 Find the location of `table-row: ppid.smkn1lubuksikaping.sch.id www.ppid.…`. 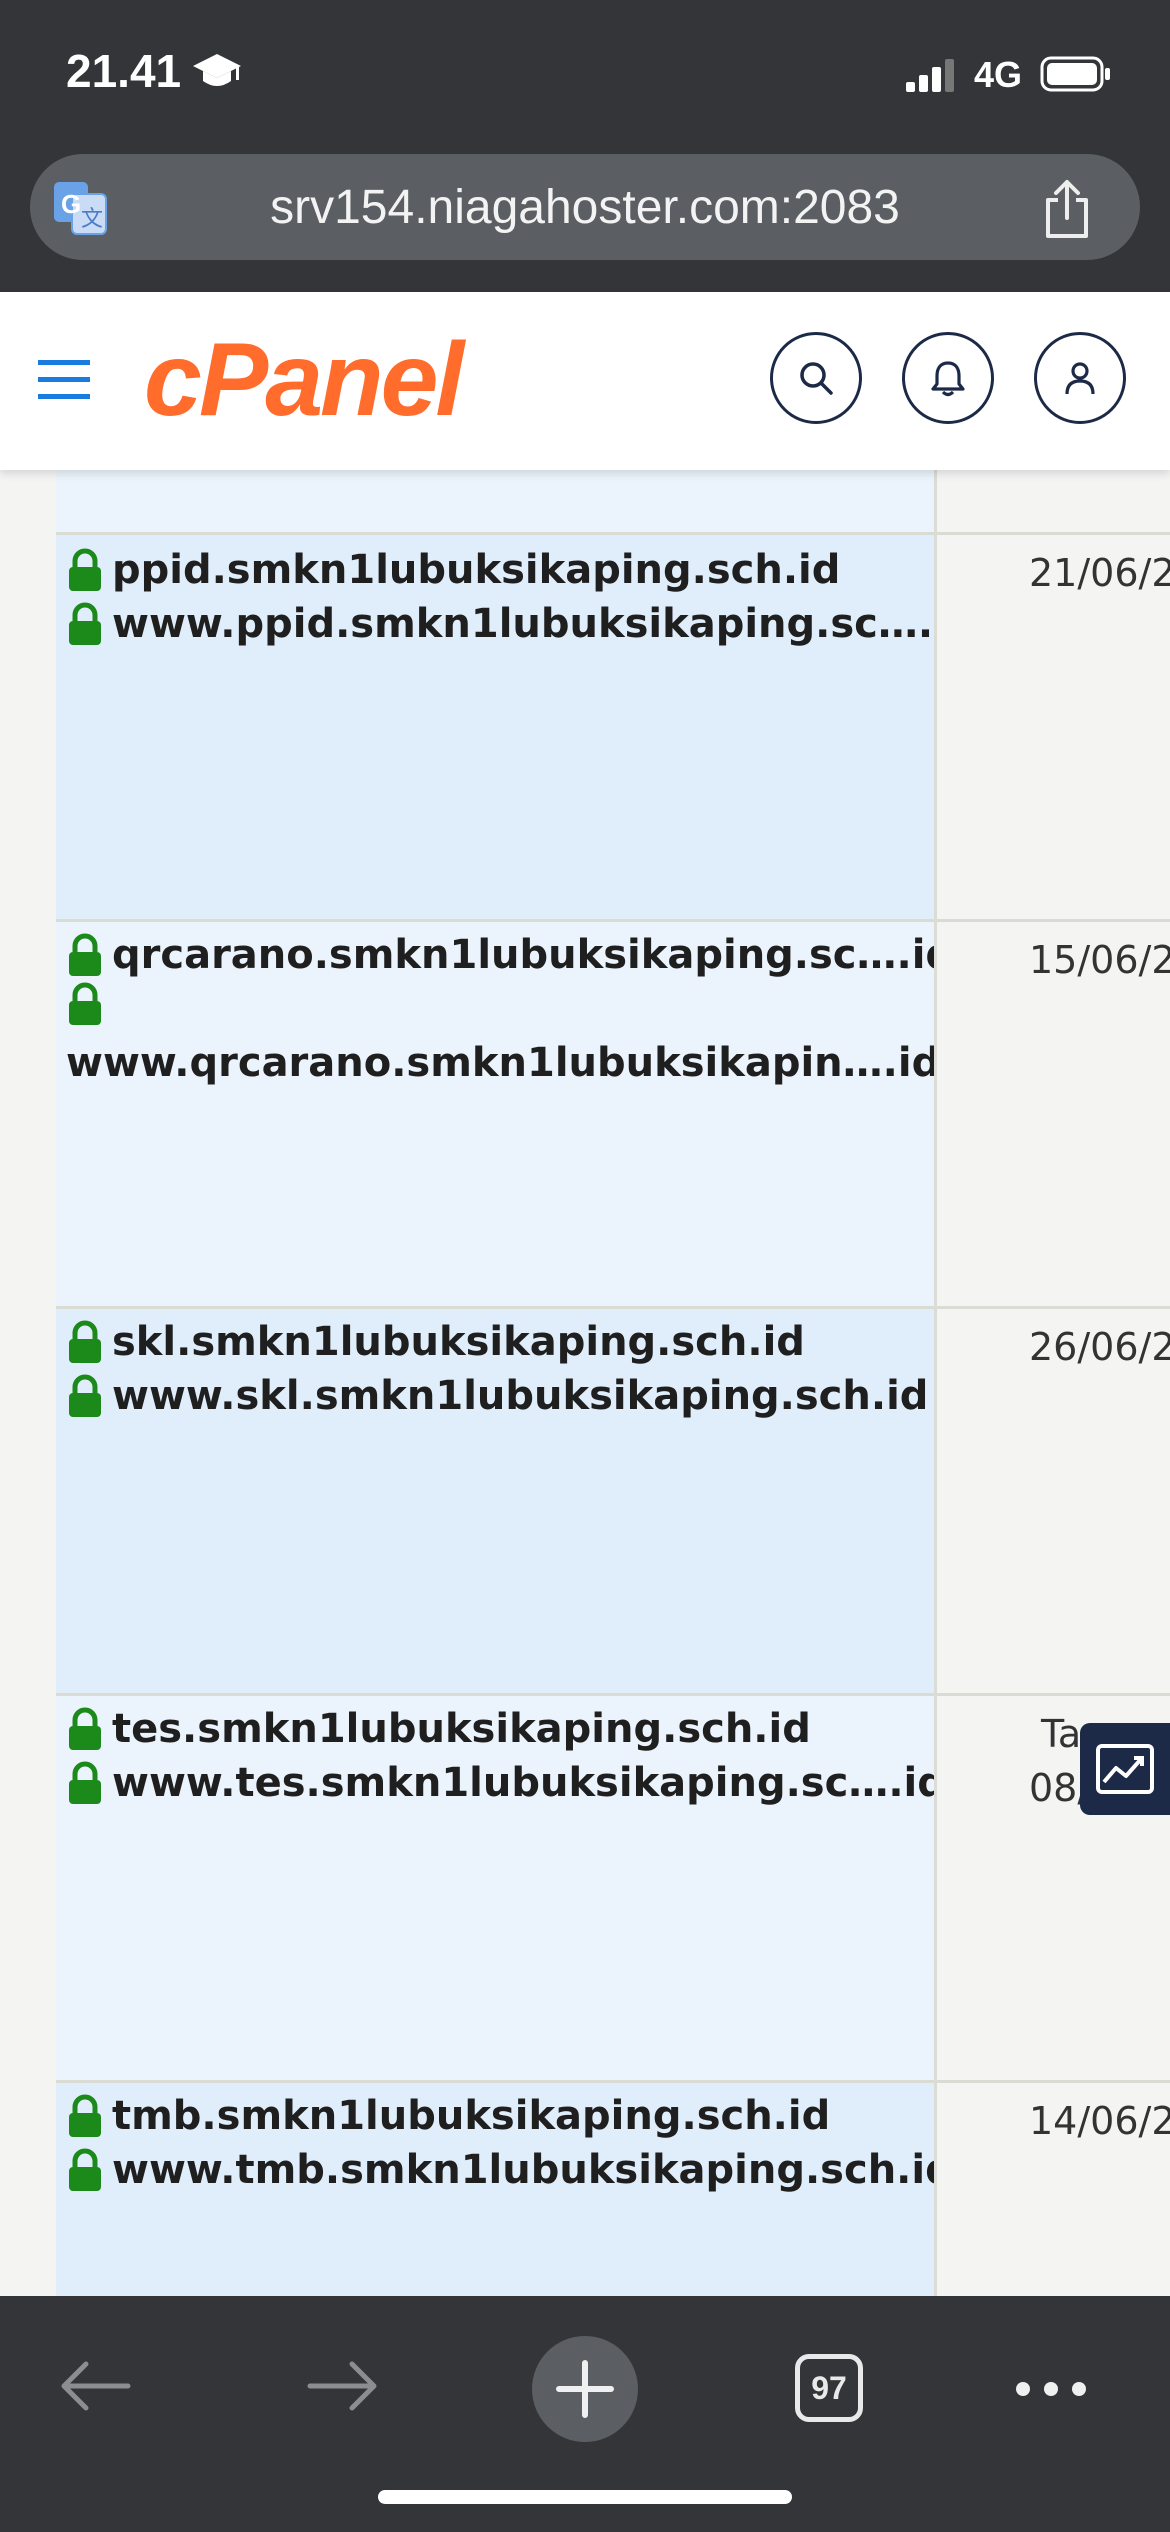

table-row: ppid.smkn1lubuksikaping.sch.id www.ppid.… is located at coordinates (515, 727).